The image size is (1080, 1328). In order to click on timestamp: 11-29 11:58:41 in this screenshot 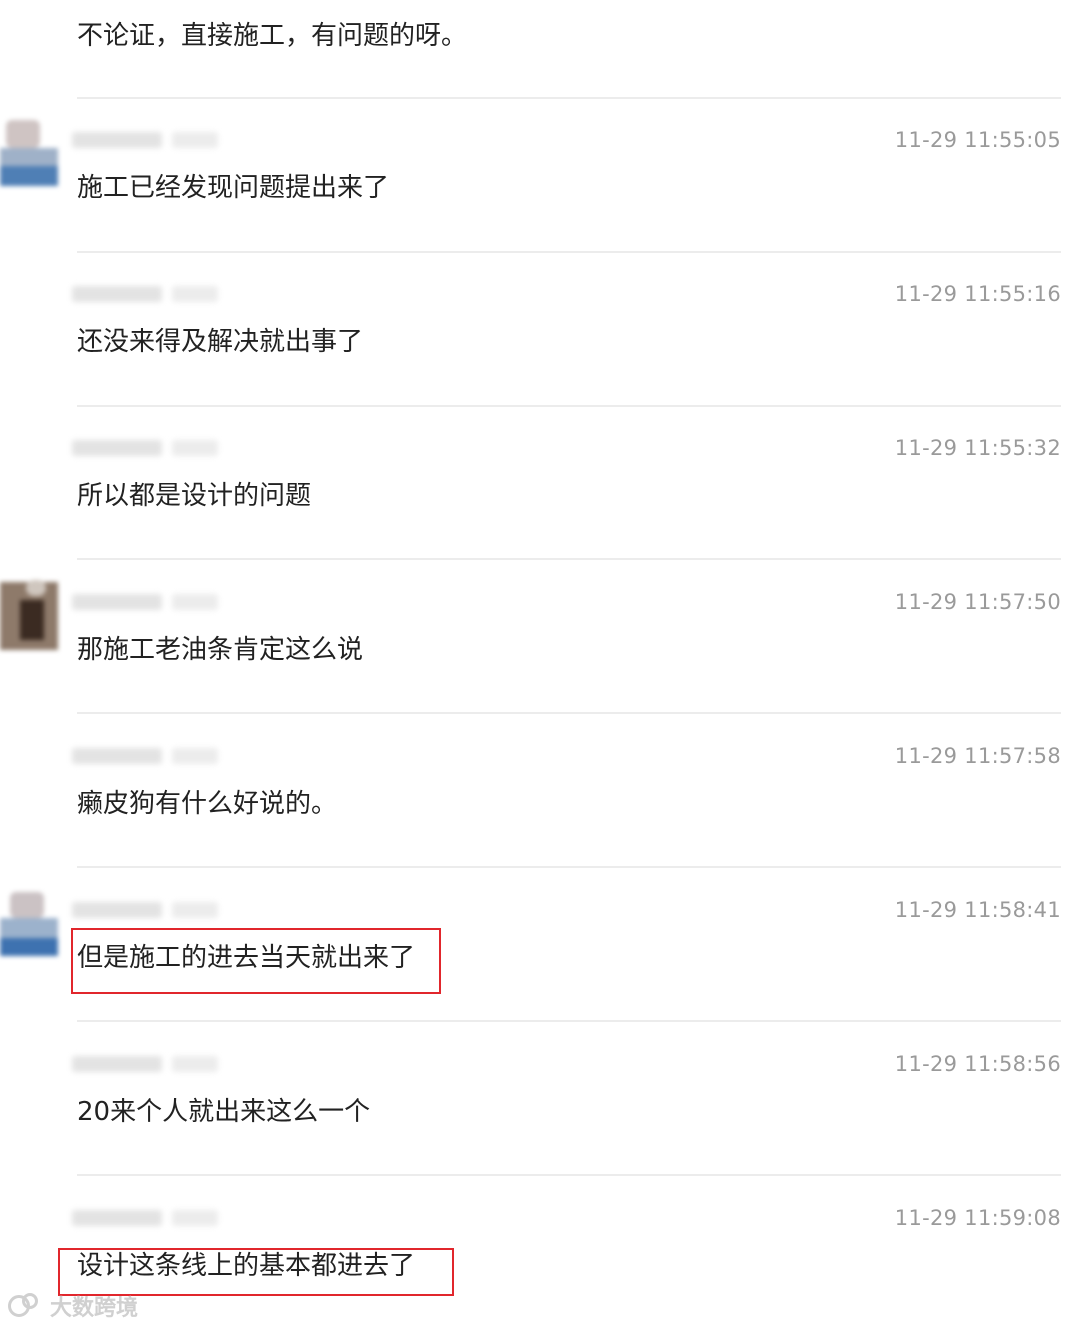, I will do `click(977, 910)`.